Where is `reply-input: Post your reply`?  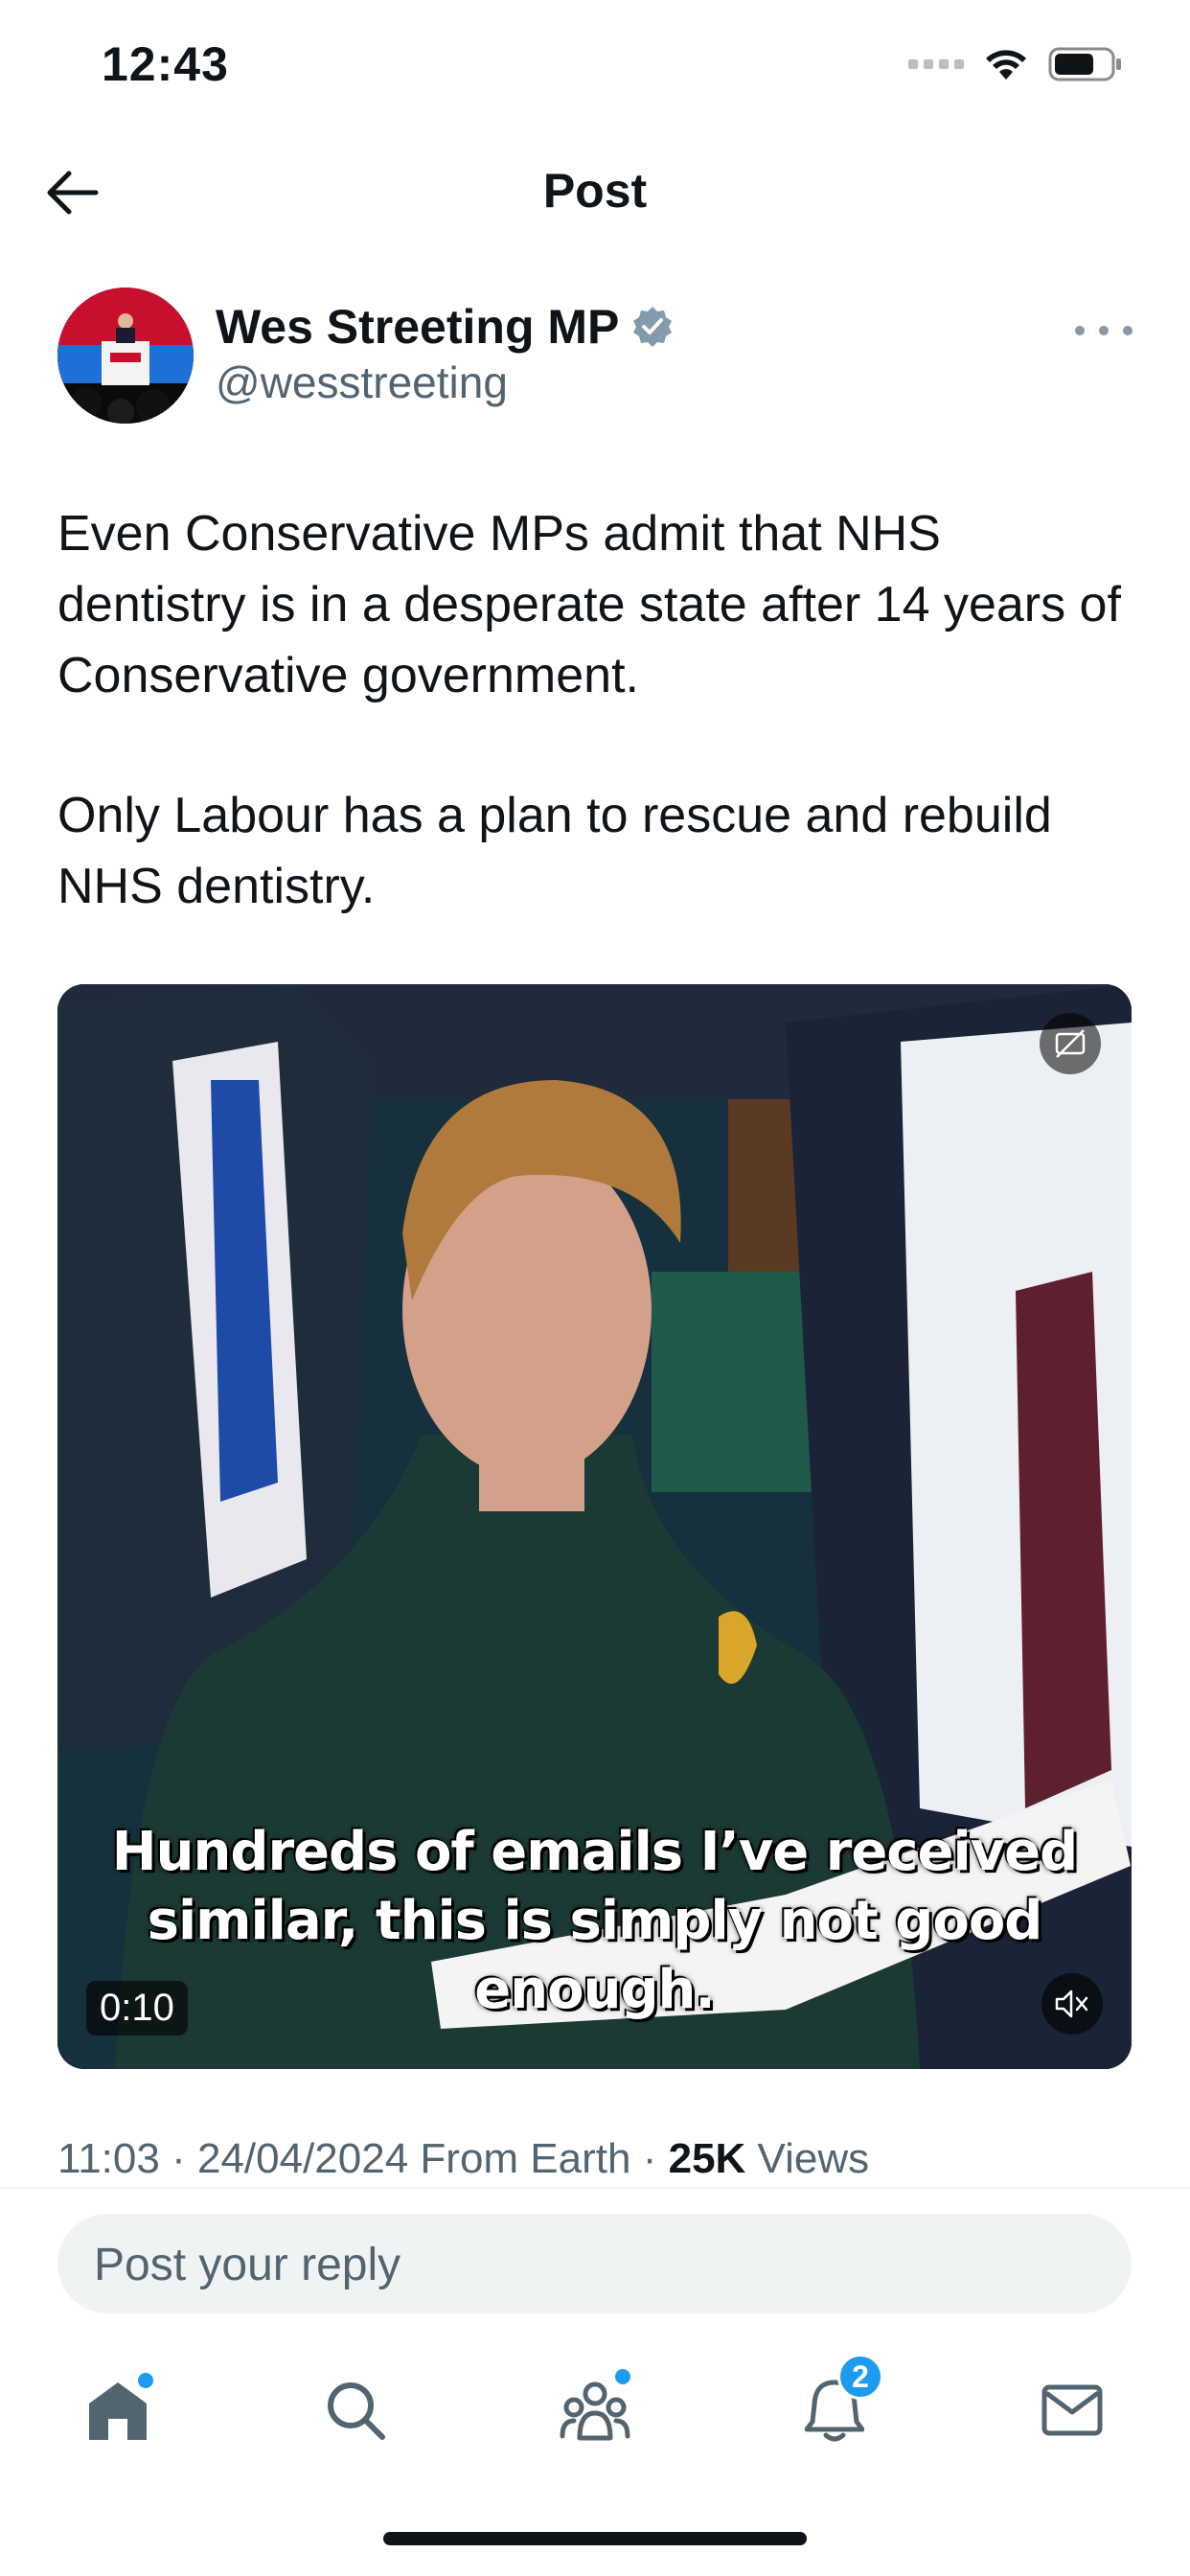 reply-input: Post your reply is located at coordinates (594, 2263).